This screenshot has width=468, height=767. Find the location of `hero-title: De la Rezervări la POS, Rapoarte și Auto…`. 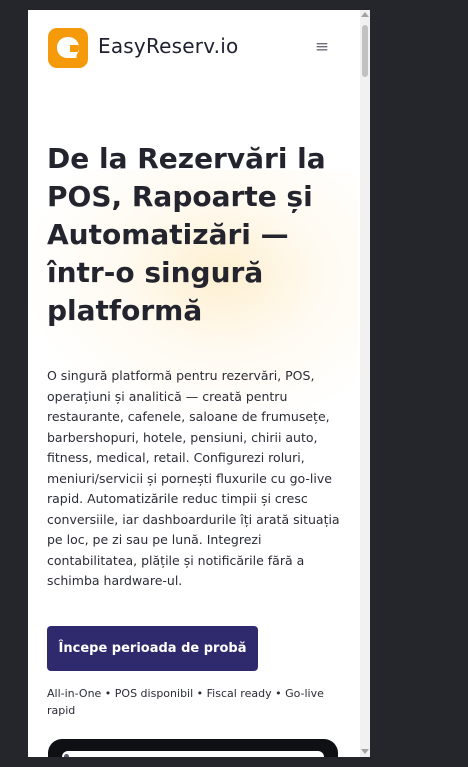

hero-title: De la Rezervări la POS, Rapoarte și Auto… is located at coordinates (186, 234).